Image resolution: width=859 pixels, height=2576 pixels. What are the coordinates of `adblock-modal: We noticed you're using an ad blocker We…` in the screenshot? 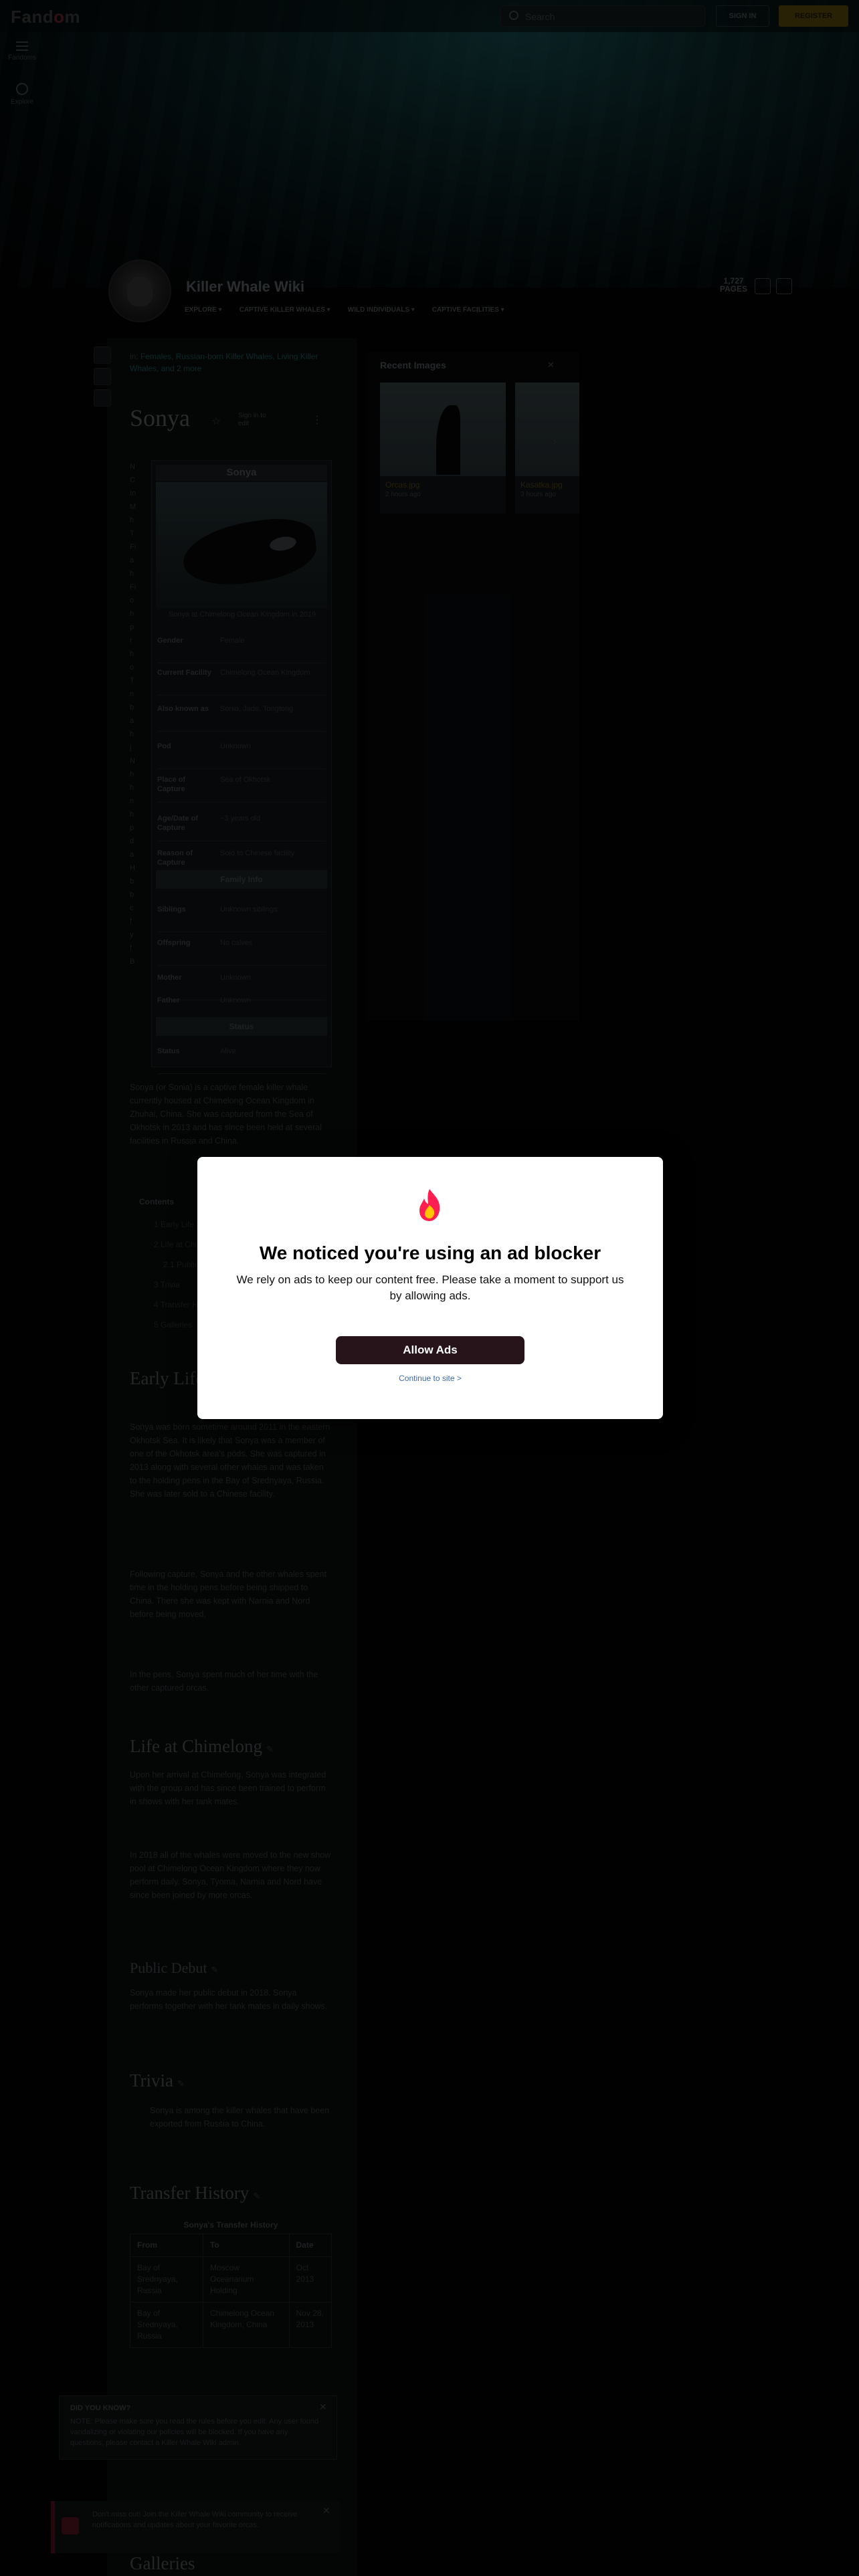 It's located at (430, 1288).